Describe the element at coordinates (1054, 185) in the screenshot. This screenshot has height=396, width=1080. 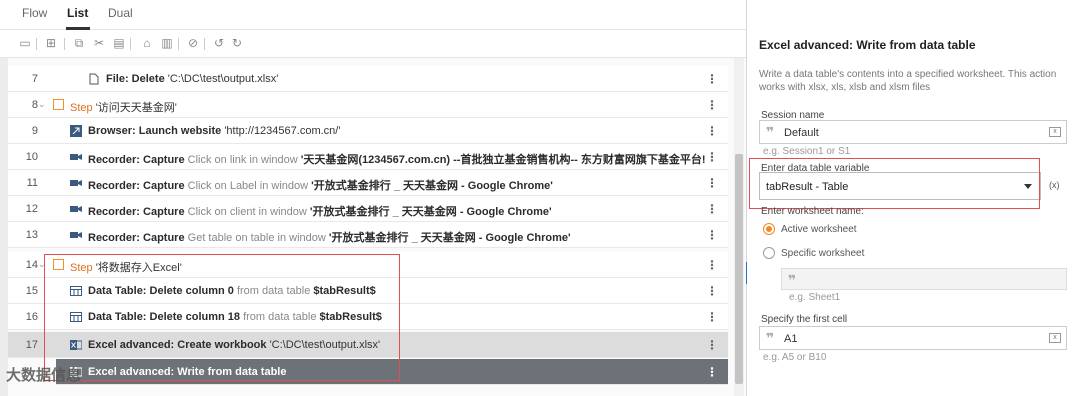
I see `variable-picker-icon: (x)` at that location.